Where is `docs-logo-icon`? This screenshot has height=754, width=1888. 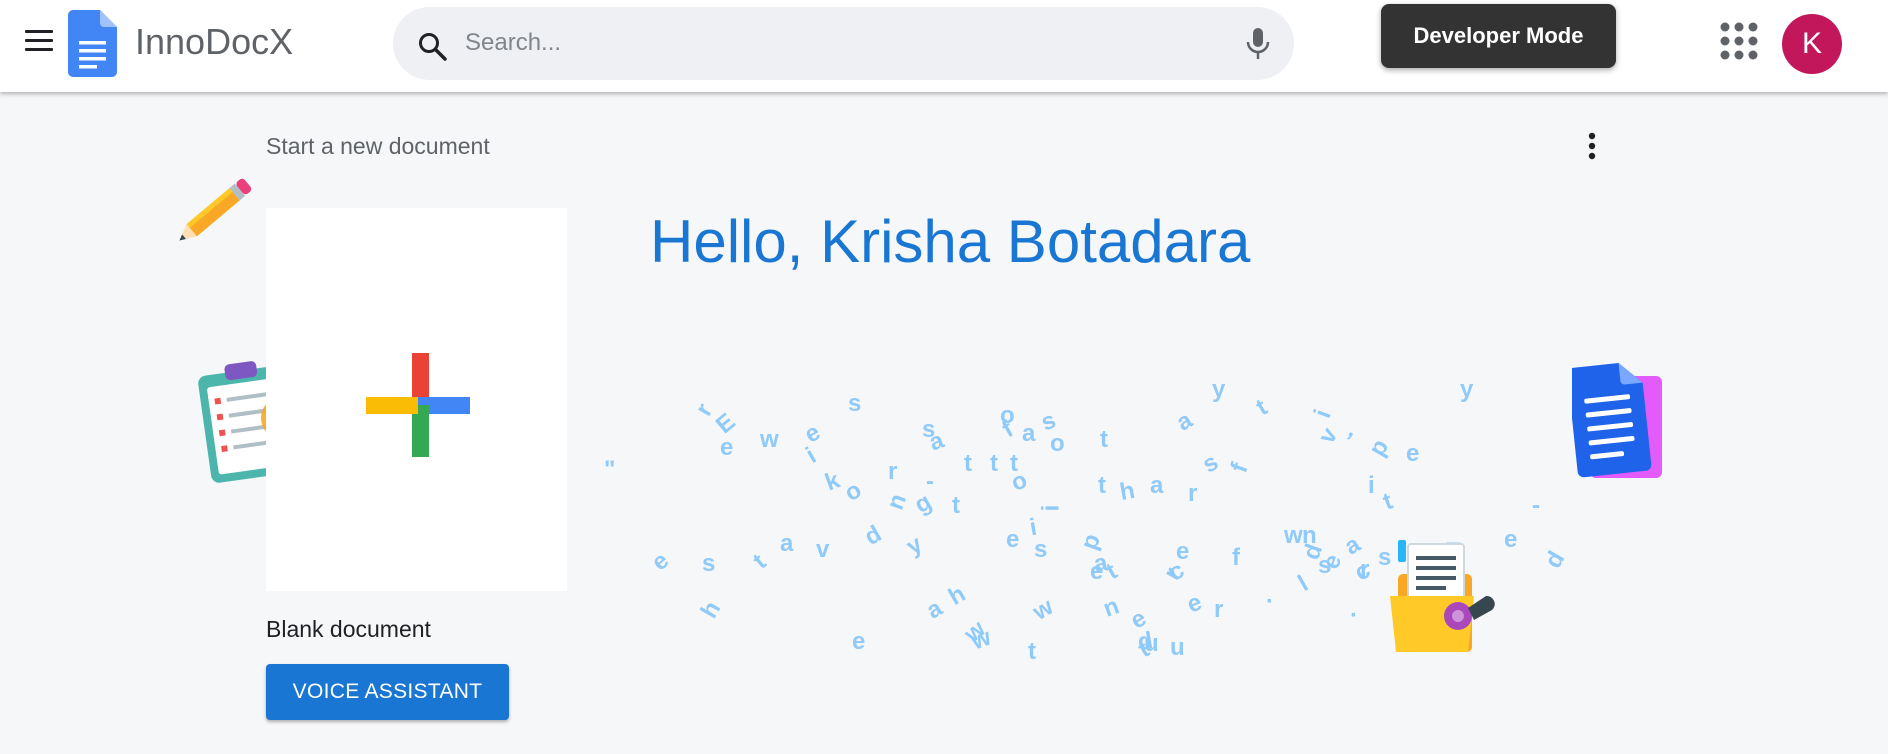
docs-logo-icon is located at coordinates (92, 43).